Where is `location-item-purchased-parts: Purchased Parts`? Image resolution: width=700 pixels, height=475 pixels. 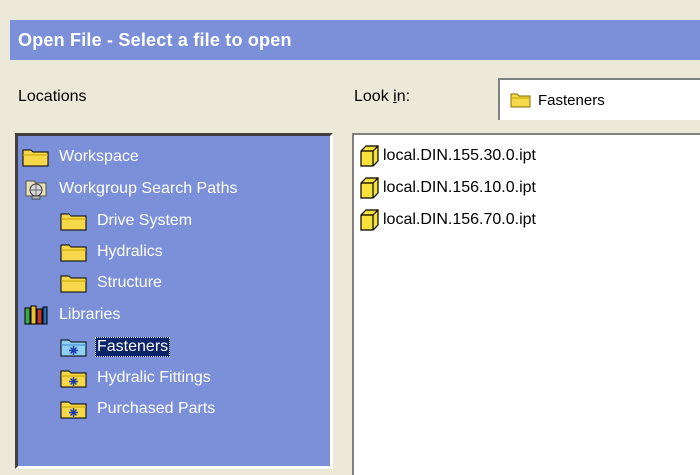
location-item-purchased-parts: Purchased Parts is located at coordinates (138, 409).